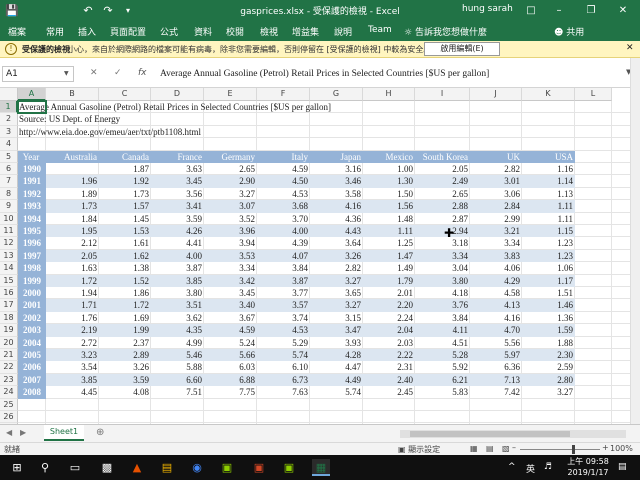 This screenshot has height=480, width=640. What do you see at coordinates (9, 268) in the screenshot?
I see `row-header-14: 14` at bounding box center [9, 268].